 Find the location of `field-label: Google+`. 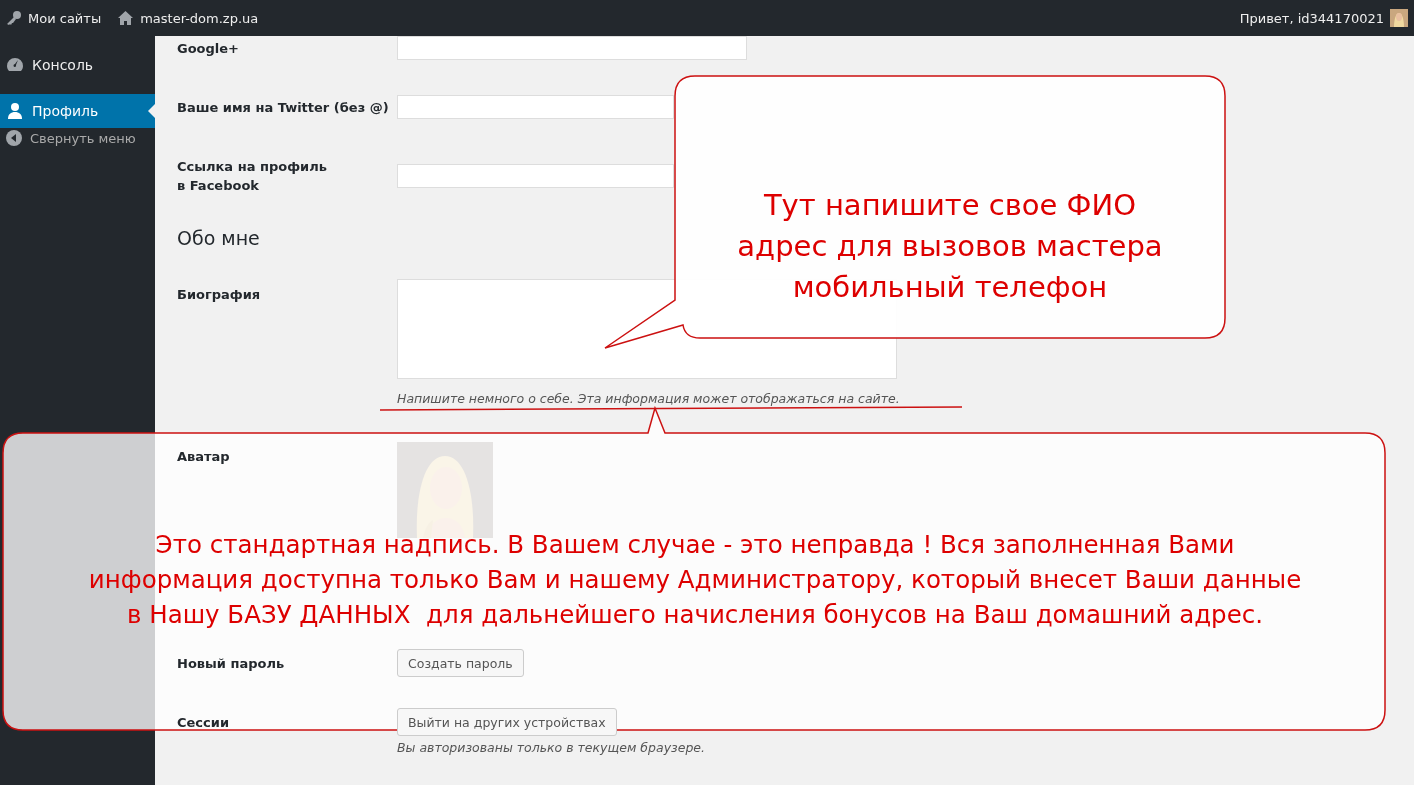

field-label: Google+ is located at coordinates (208, 48).